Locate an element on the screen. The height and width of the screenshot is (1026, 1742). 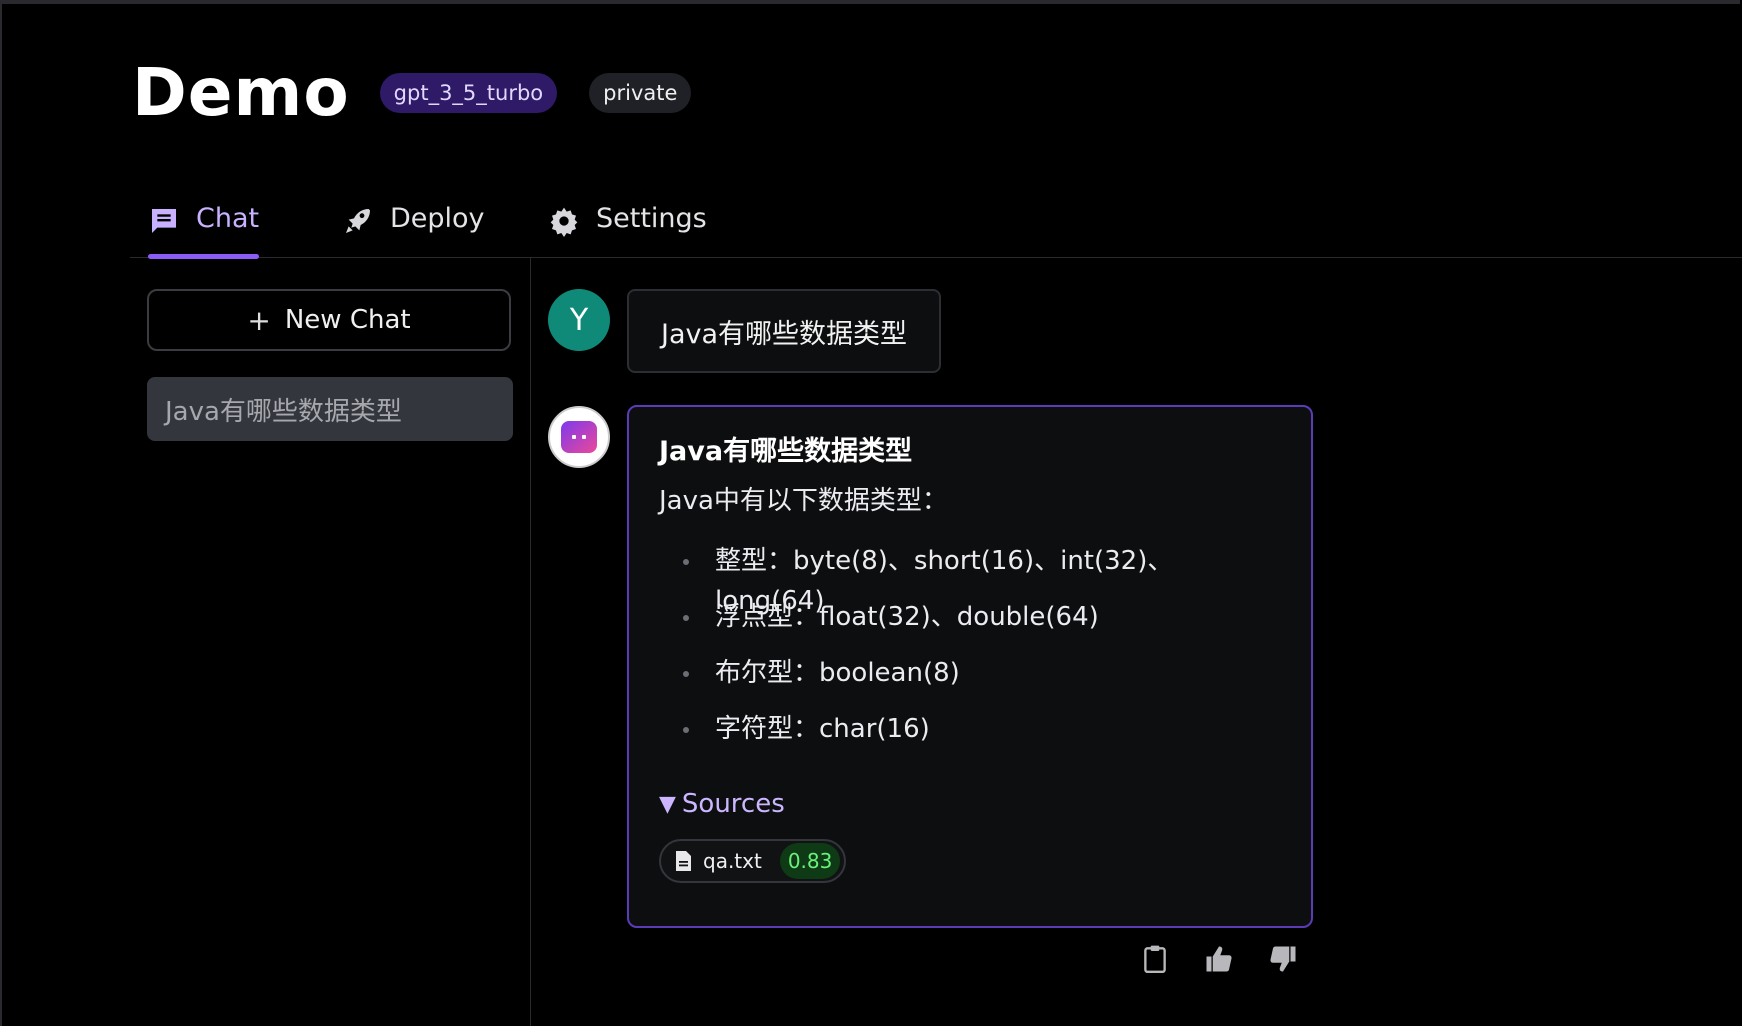
tab-bar: Chat Deploy Settings is located at coordinates (936, 227).